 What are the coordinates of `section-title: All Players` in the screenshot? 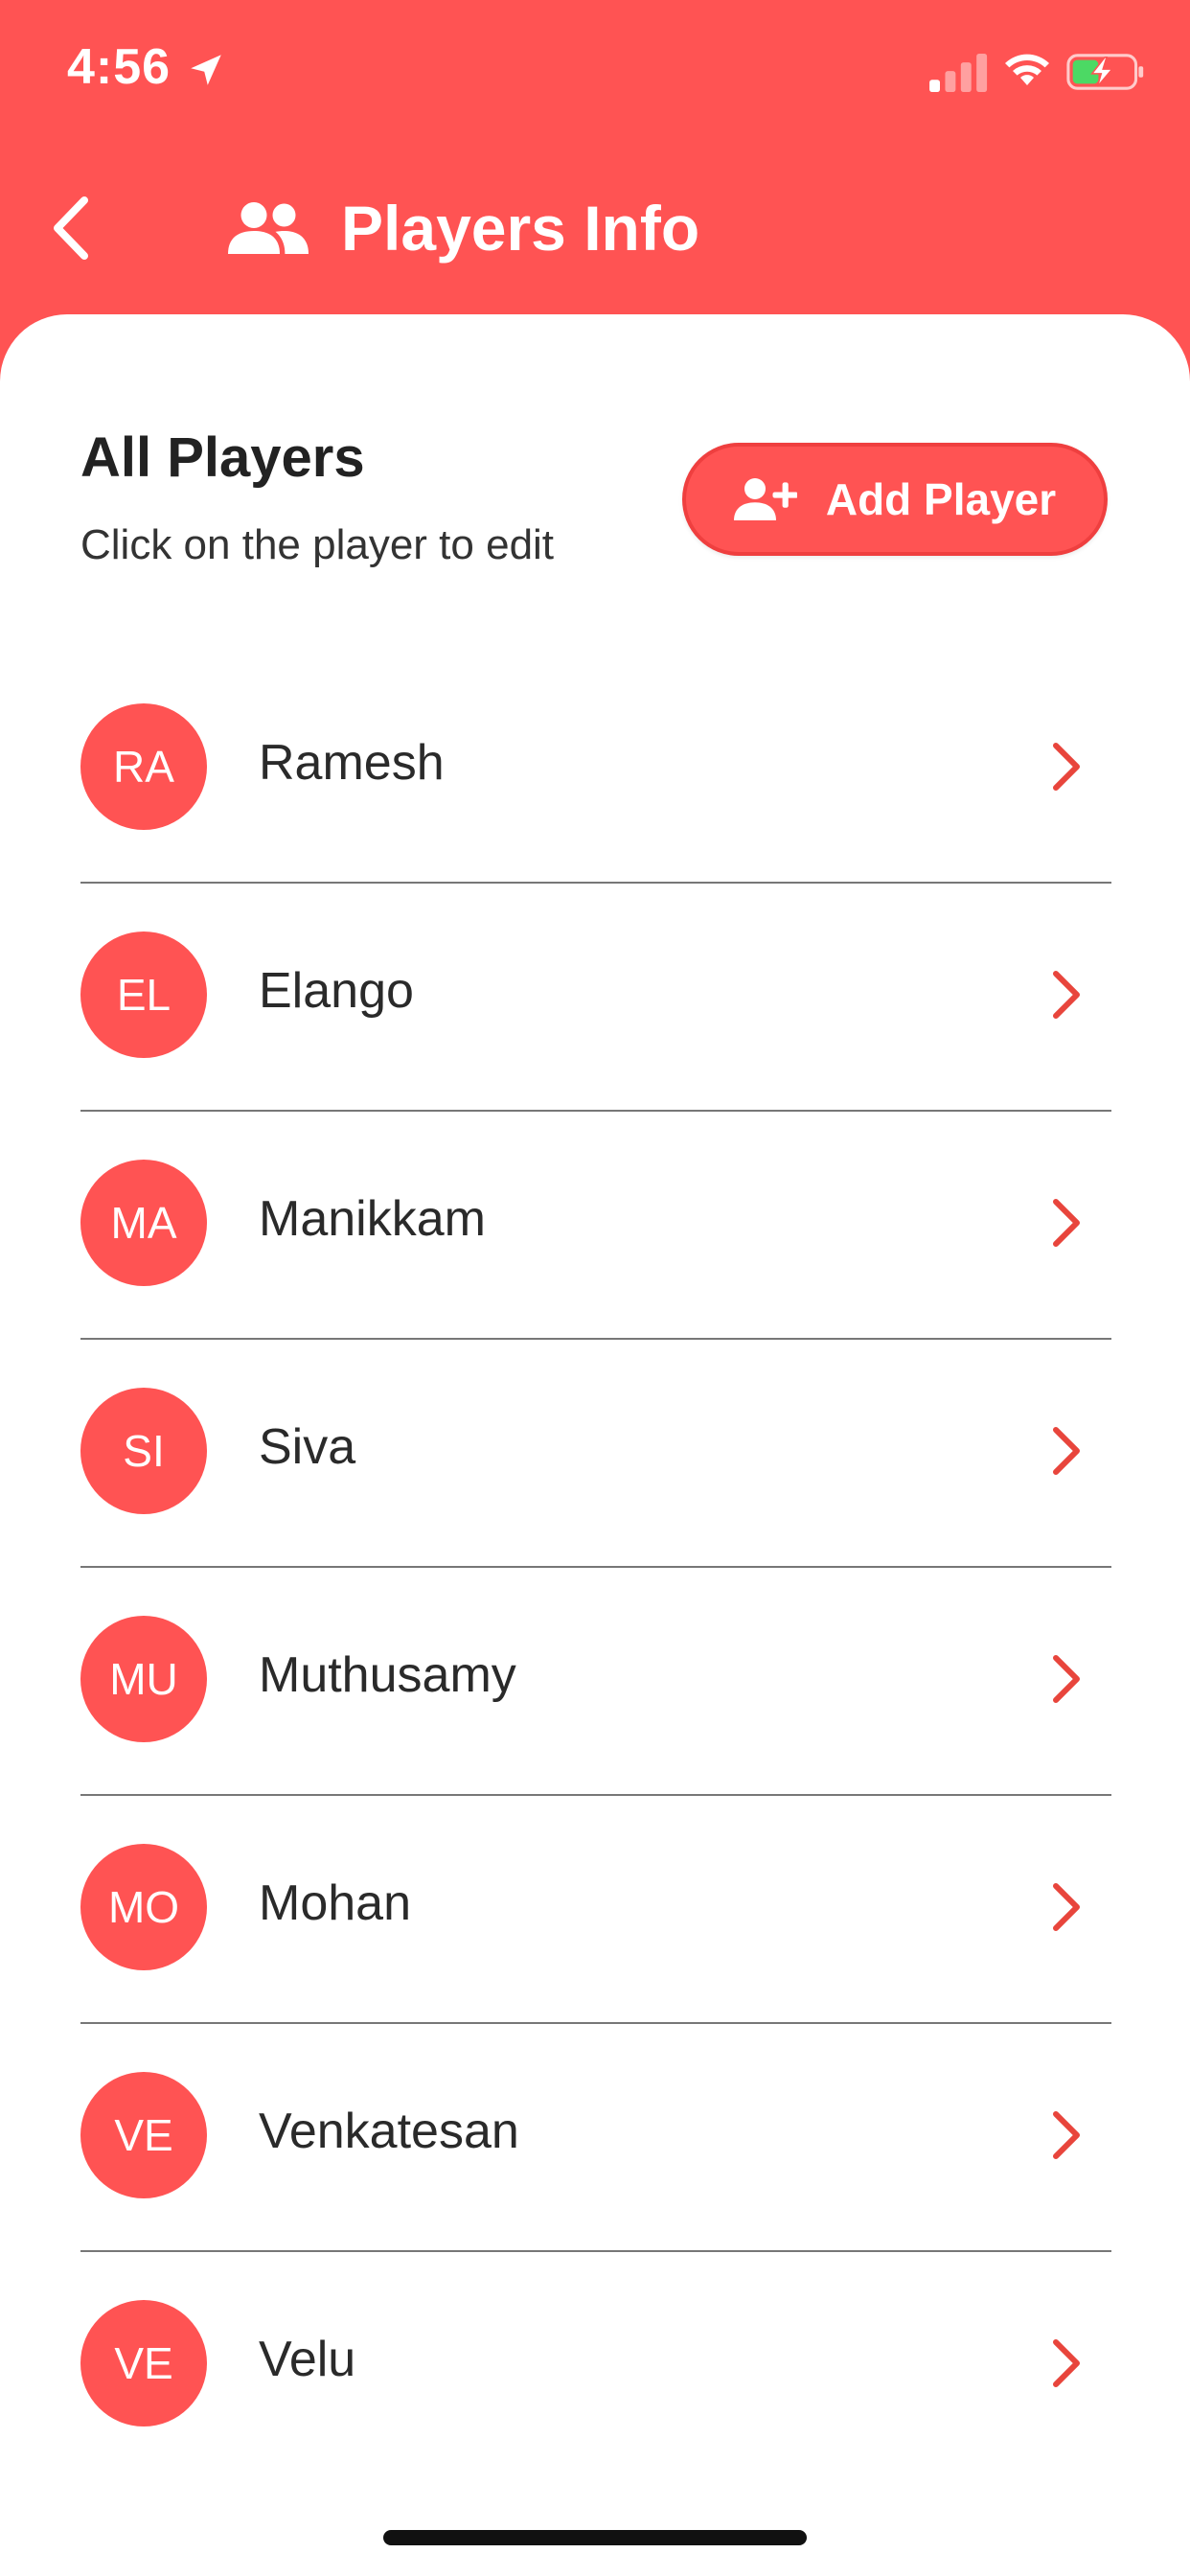 It's located at (222, 457).